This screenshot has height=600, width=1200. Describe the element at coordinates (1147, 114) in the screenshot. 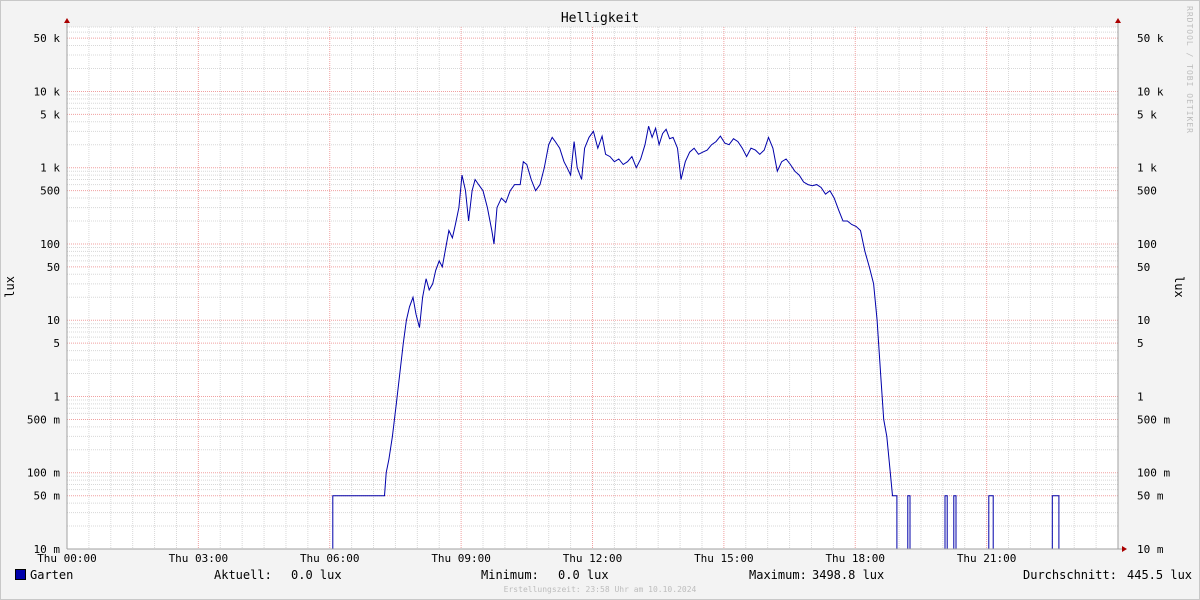

I see `y-tick-label-right: 5 k` at that location.